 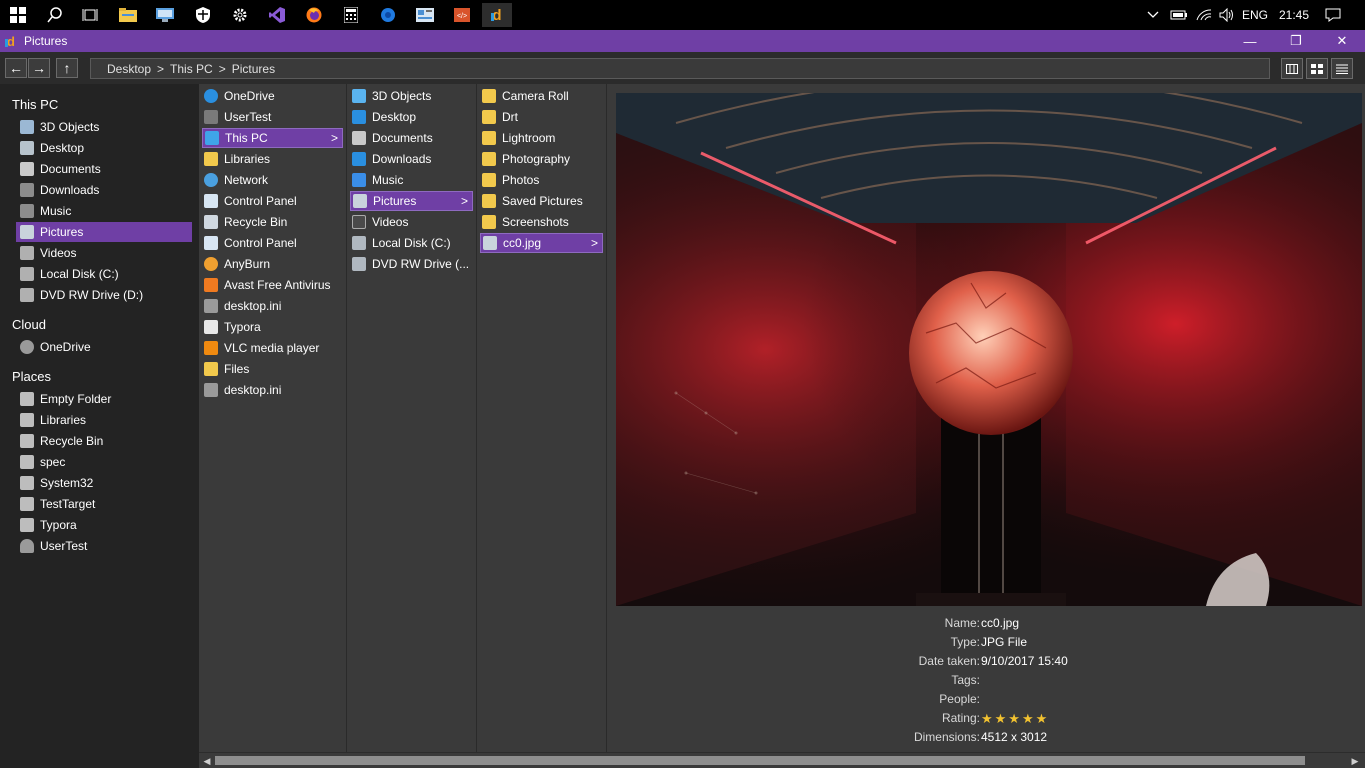 I want to click on sidebar-item-empty-folder: Empty Folder, so click(x=104, y=399).